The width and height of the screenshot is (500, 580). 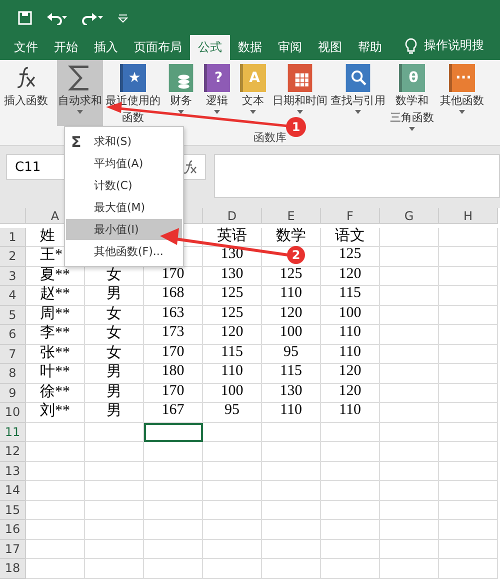 I want to click on ribbon-tab: 视图, so click(x=330, y=47).